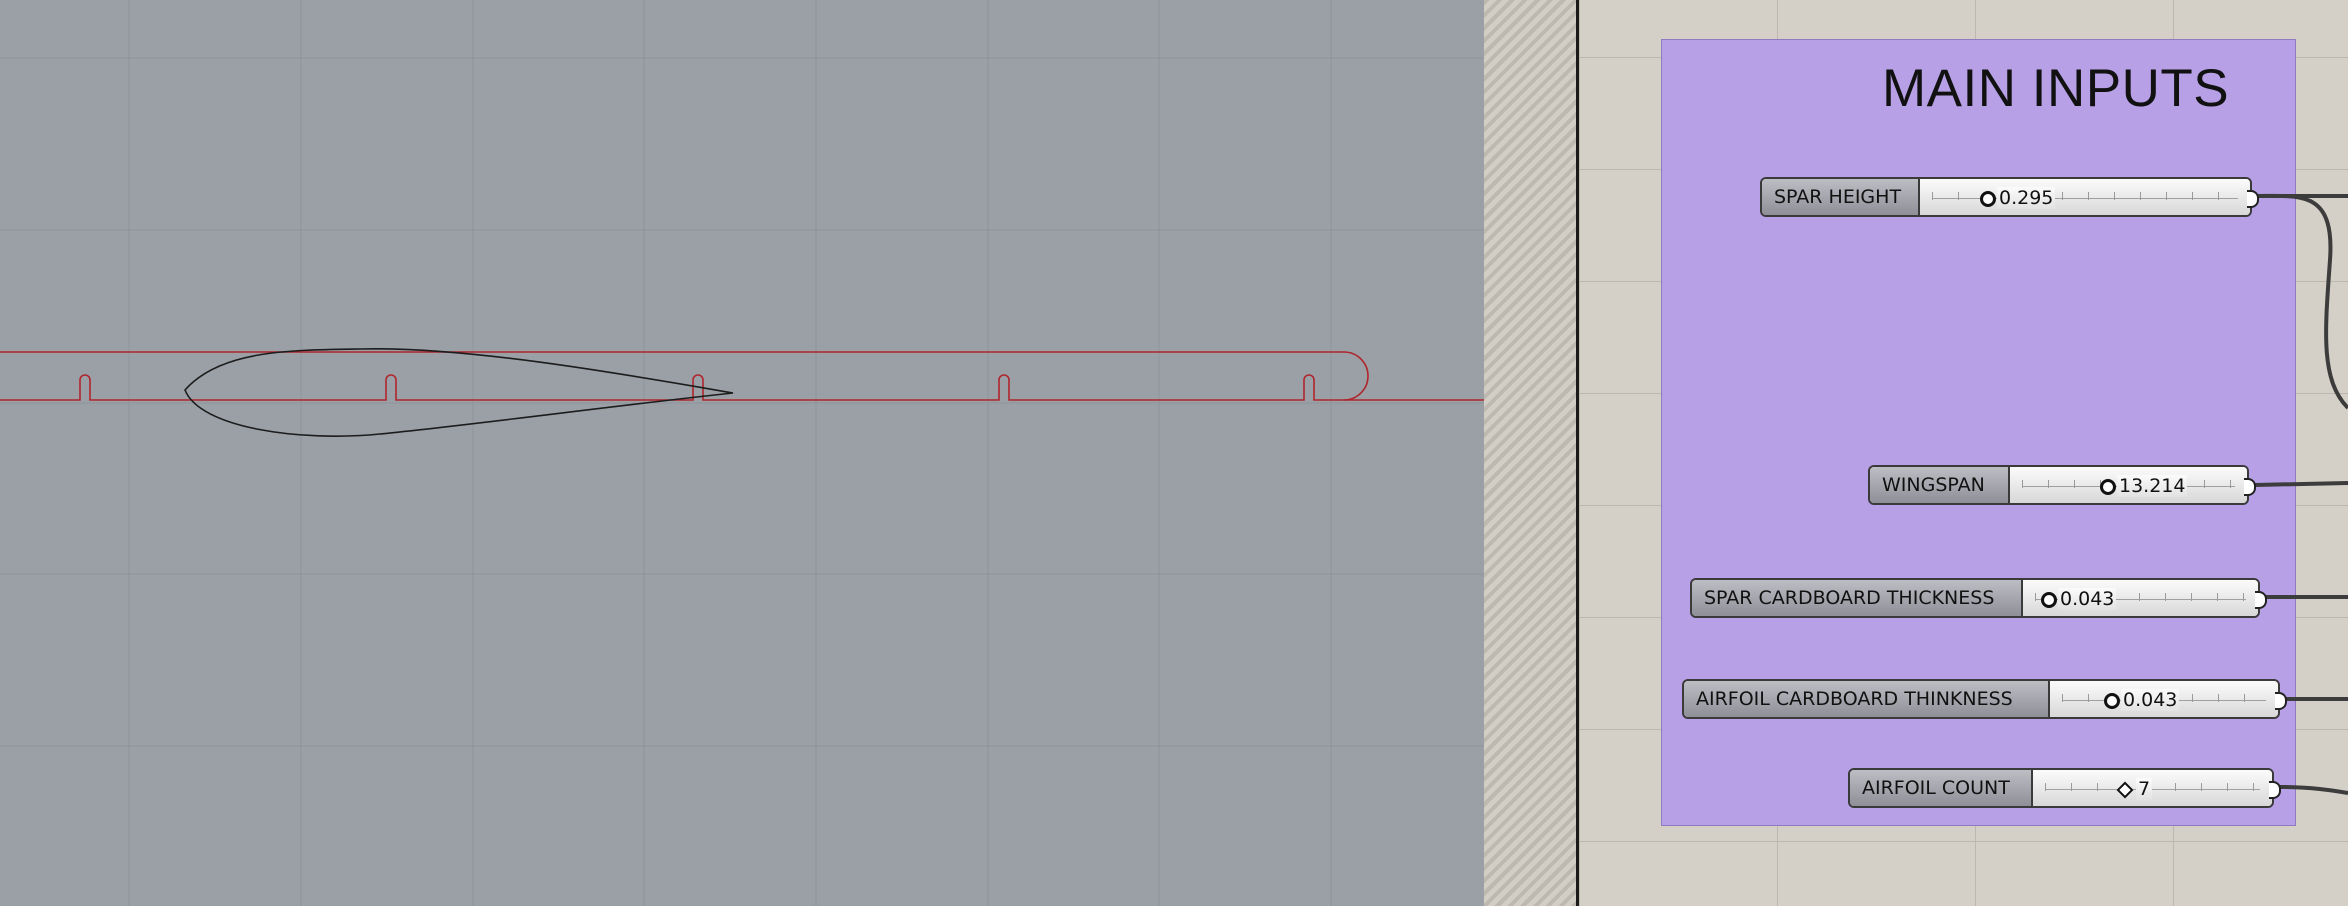 Image resolution: width=2348 pixels, height=906 pixels. I want to click on slider-label: WINGSPAN, so click(1940, 485).